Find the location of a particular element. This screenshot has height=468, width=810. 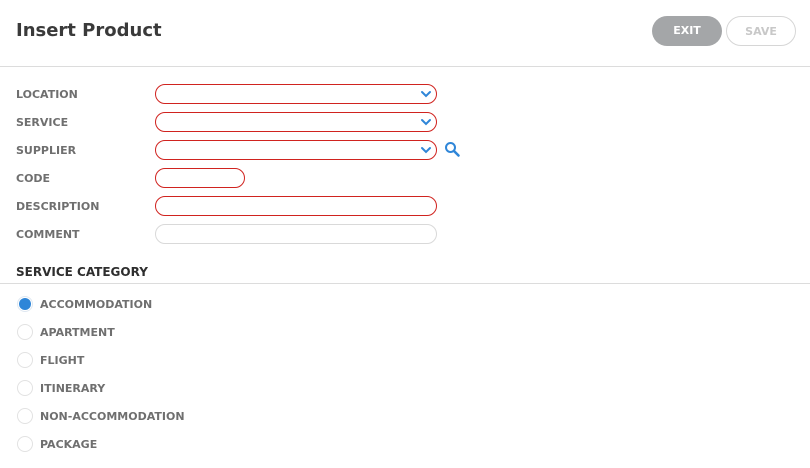

supplier-label: SUPPLIER is located at coordinates (46, 150).